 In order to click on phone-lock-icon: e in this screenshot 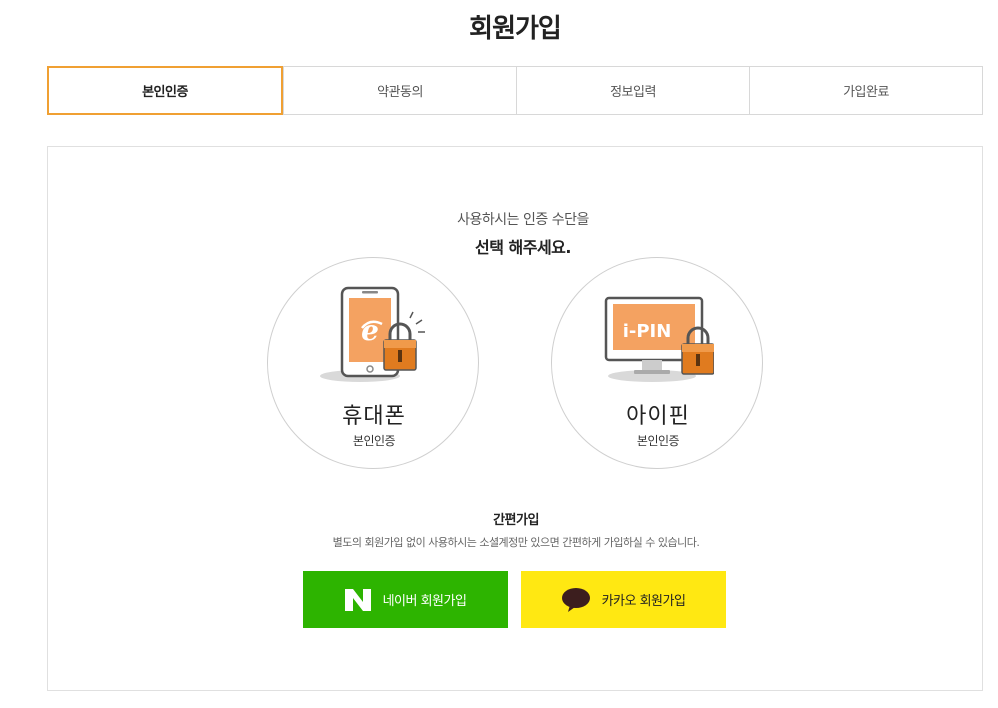, I will do `click(372, 334)`.